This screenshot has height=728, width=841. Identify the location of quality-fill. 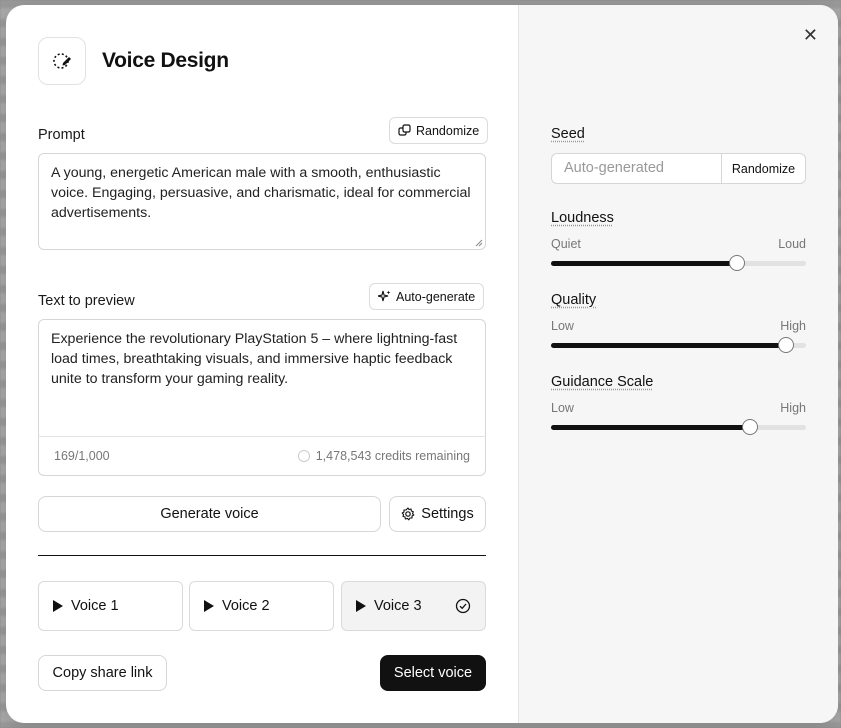
(668, 345).